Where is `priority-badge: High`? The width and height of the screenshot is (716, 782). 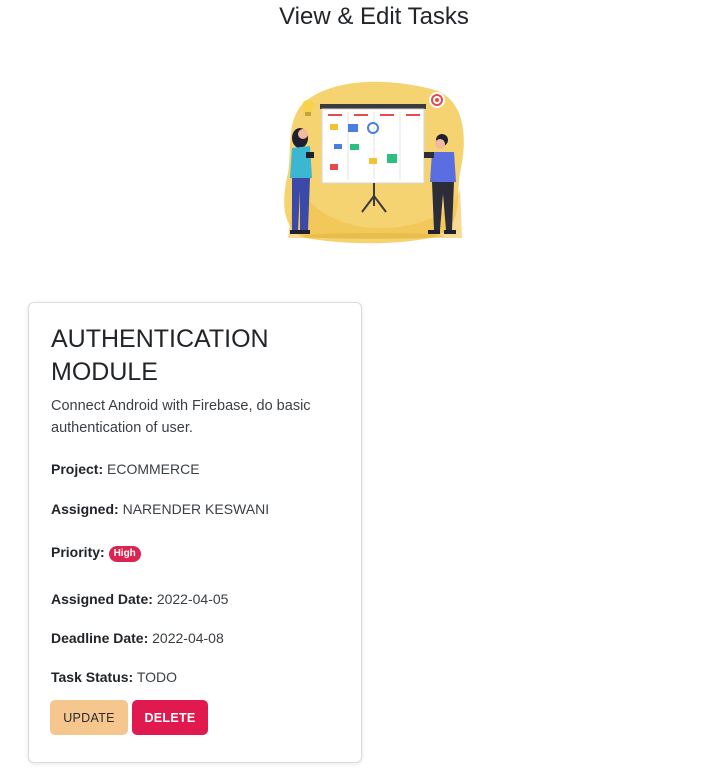 priority-badge: High is located at coordinates (124, 554).